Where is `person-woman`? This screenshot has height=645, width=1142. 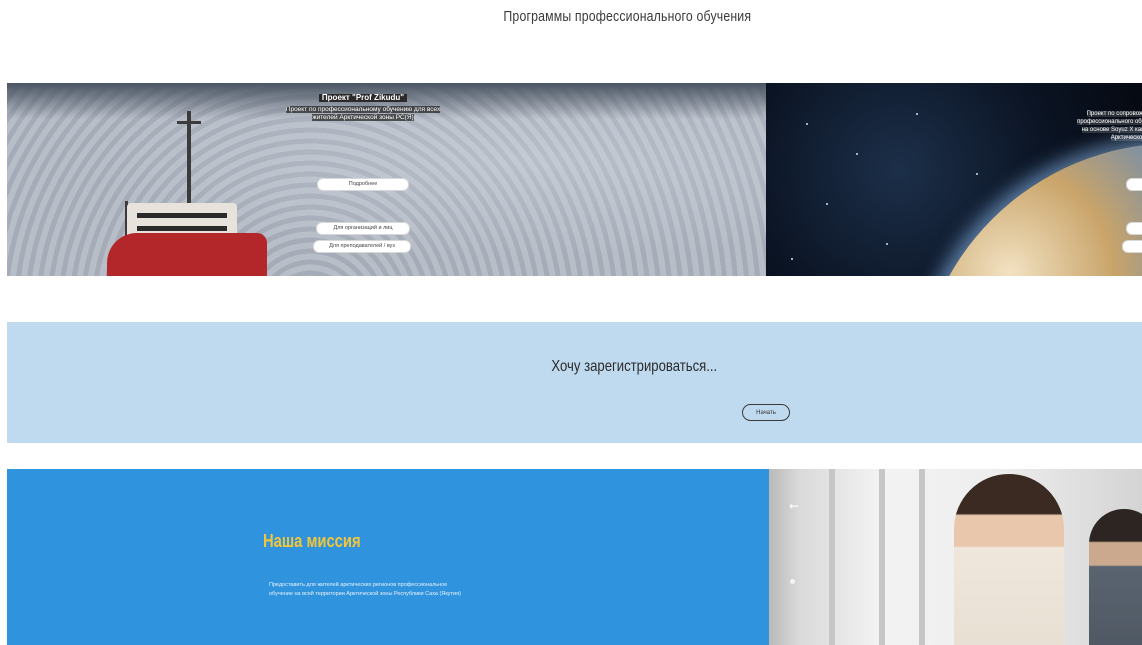 person-woman is located at coordinates (1009, 559).